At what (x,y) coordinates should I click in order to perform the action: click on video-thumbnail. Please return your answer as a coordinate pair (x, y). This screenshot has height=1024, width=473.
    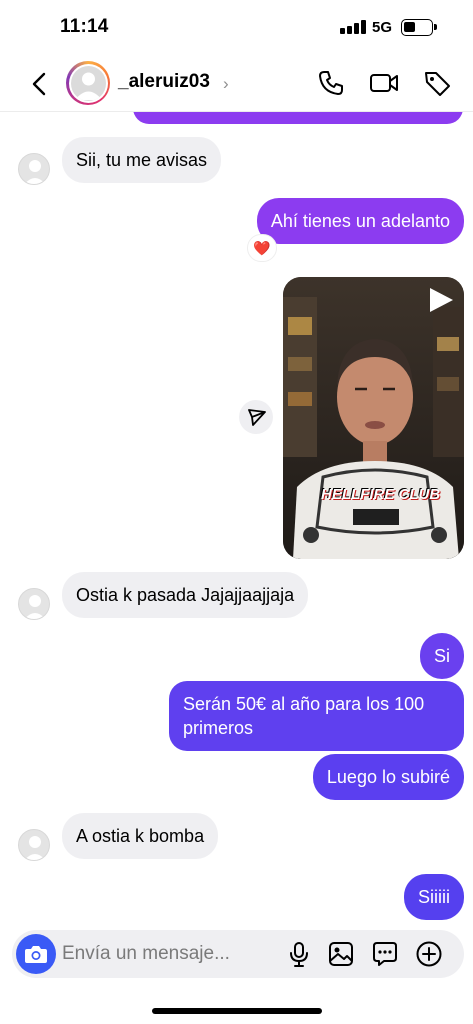
    Looking at the image, I should click on (373, 418).